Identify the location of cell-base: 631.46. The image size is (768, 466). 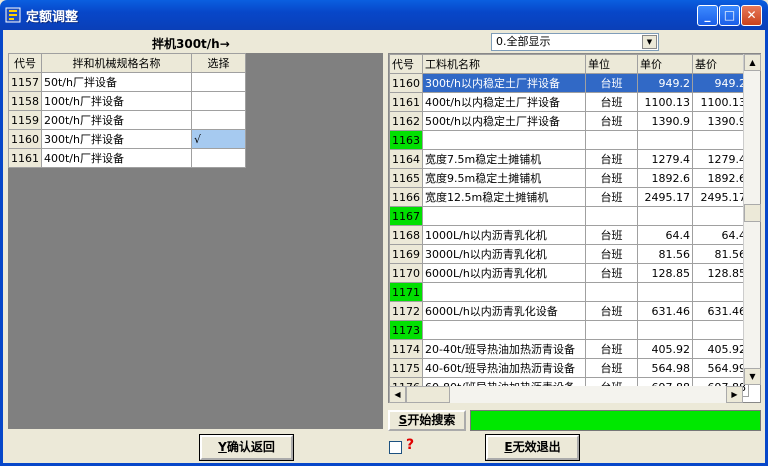
(720, 311).